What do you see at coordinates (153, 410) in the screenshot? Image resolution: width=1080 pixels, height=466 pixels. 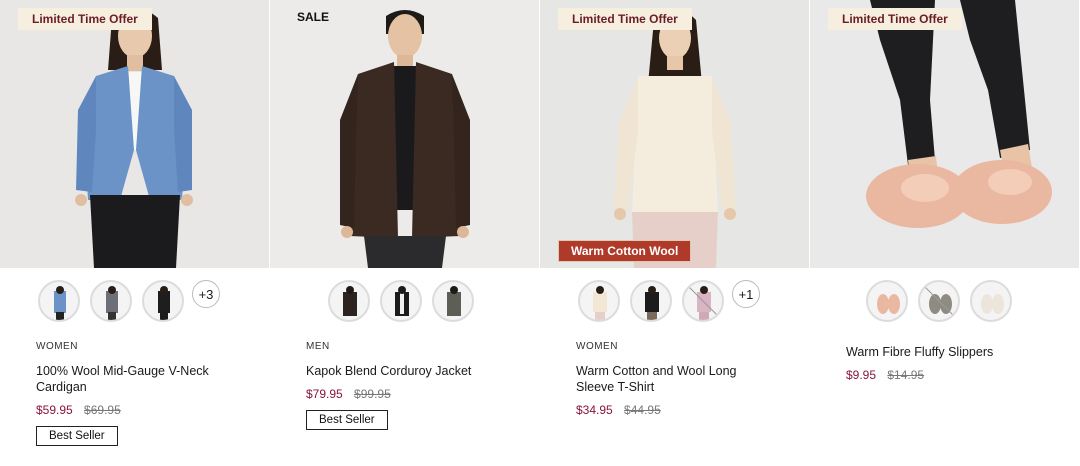 I see `product-prices: $59.95 $69.95` at bounding box center [153, 410].